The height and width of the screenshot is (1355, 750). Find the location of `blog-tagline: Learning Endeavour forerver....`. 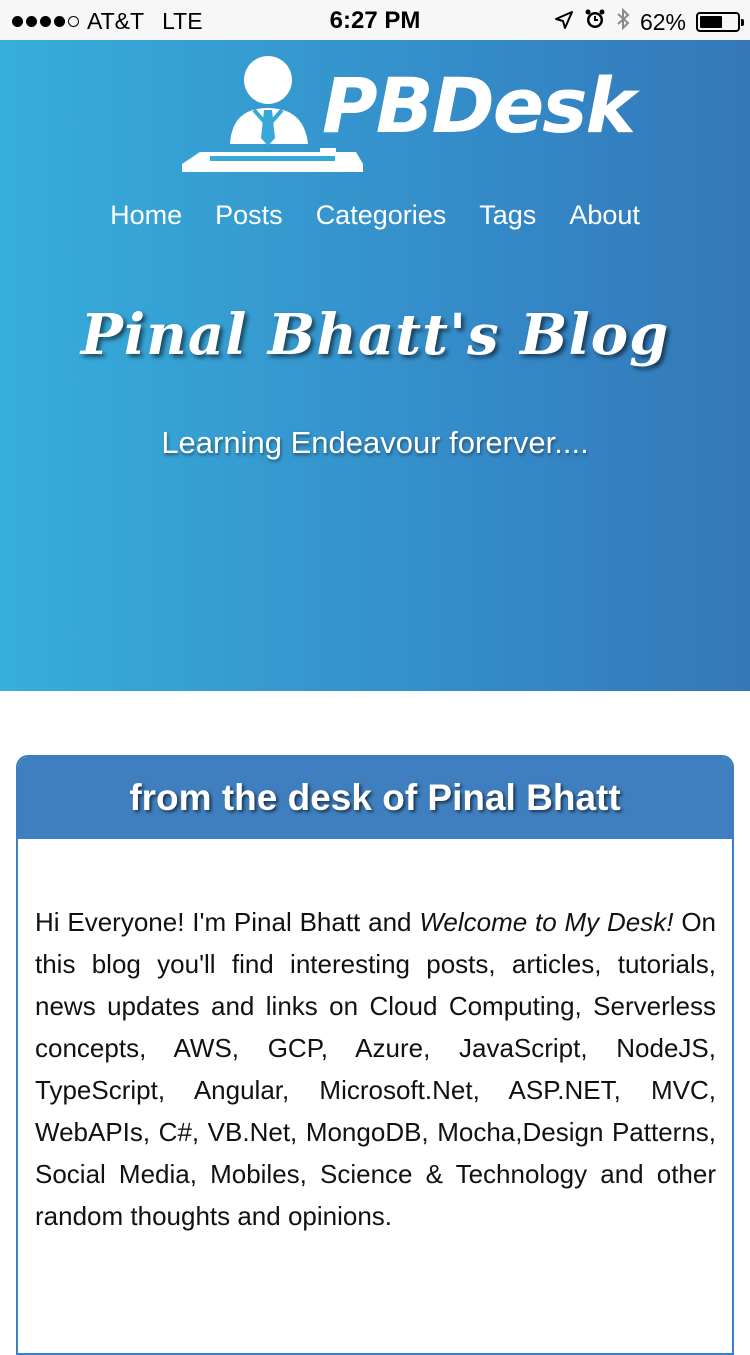

blog-tagline: Learning Endeavour forerver.... is located at coordinates (375, 442).